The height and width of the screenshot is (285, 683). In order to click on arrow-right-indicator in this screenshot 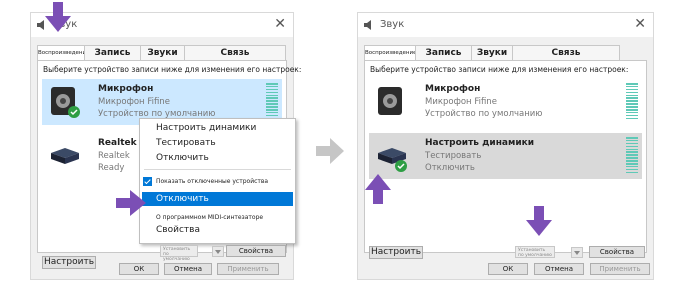, I will do `click(131, 203)`.